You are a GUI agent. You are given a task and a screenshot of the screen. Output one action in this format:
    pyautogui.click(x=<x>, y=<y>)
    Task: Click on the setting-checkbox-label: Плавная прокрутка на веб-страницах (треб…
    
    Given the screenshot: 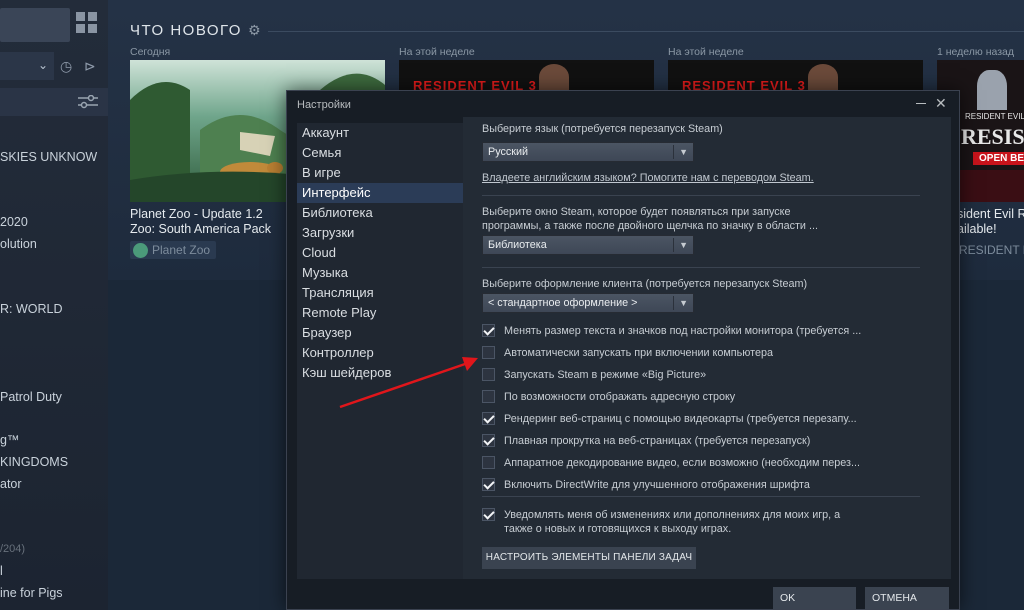 What is the action you would take?
    pyautogui.click(x=657, y=441)
    